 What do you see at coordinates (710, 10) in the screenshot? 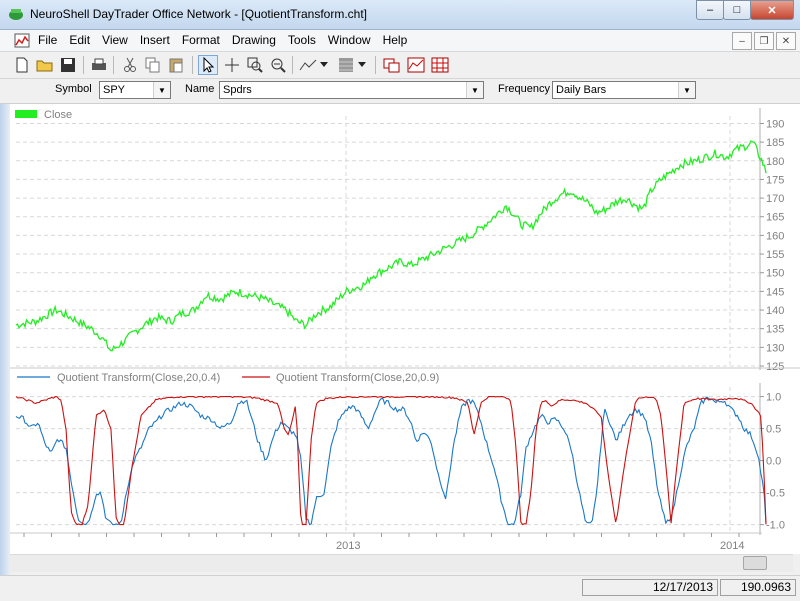
I see `minimize-button: –` at bounding box center [710, 10].